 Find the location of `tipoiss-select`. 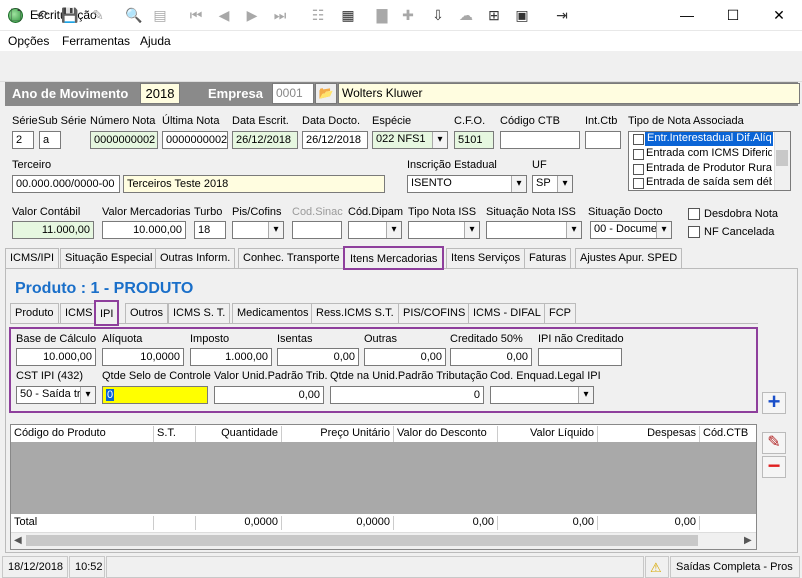

tipoiss-select is located at coordinates (444, 230).